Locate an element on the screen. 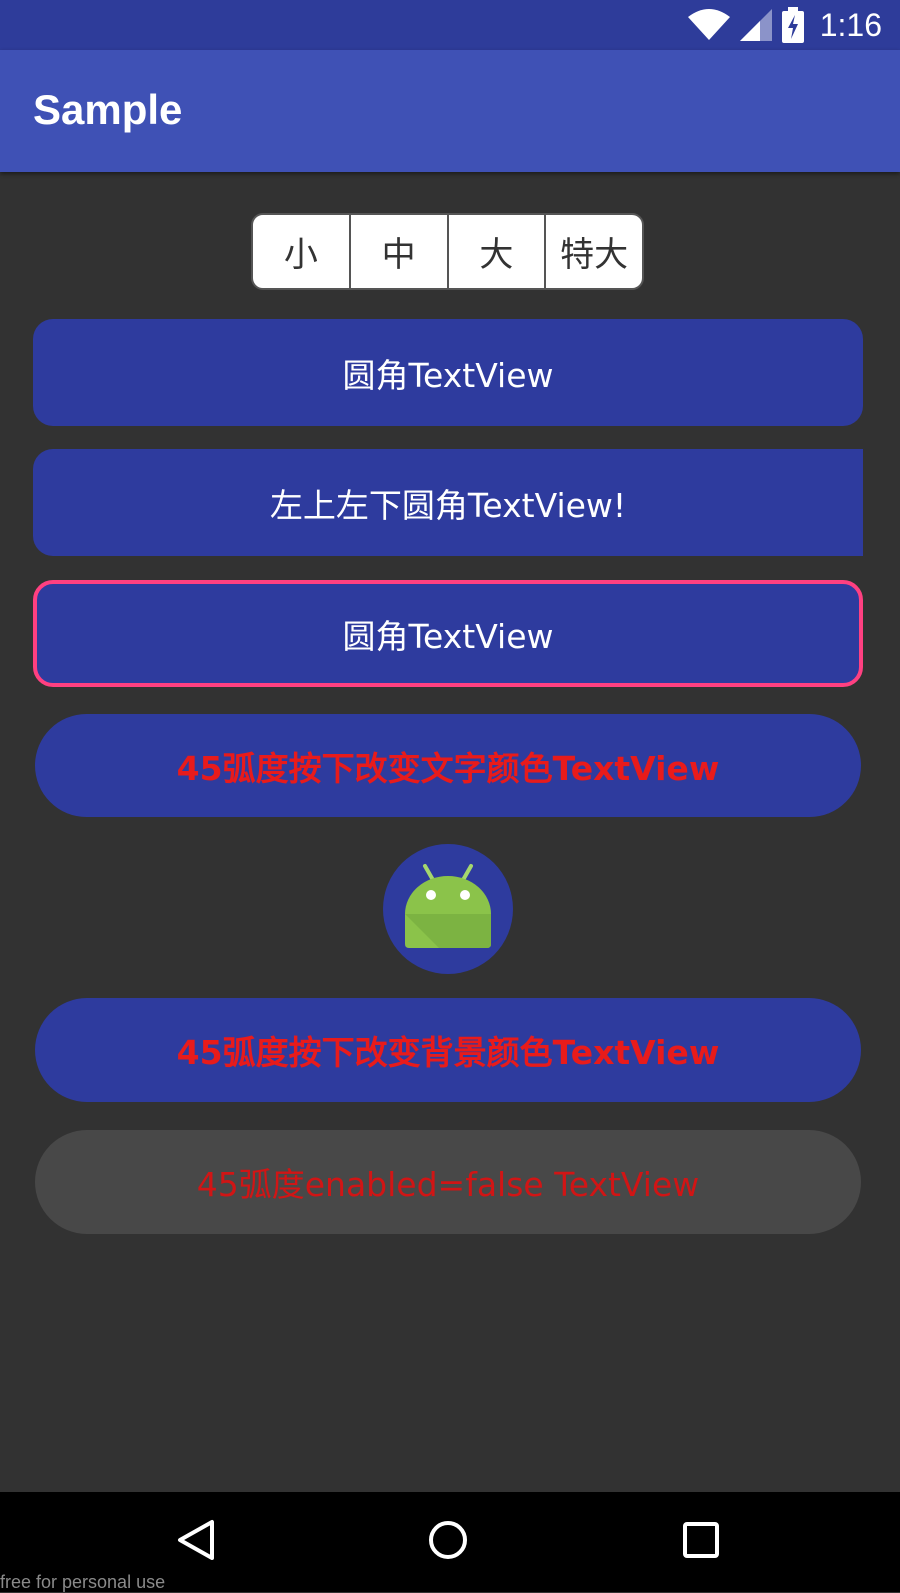 Image resolution: width=900 pixels, height=1593 pixels. press-background-textview: 45弧度按下改变背景颜色TextView is located at coordinates (448, 1050).